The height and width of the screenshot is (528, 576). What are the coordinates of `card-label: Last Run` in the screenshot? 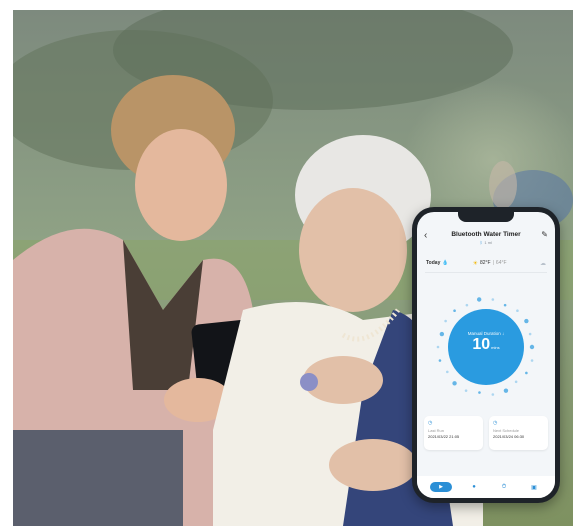 It's located at (436, 430).